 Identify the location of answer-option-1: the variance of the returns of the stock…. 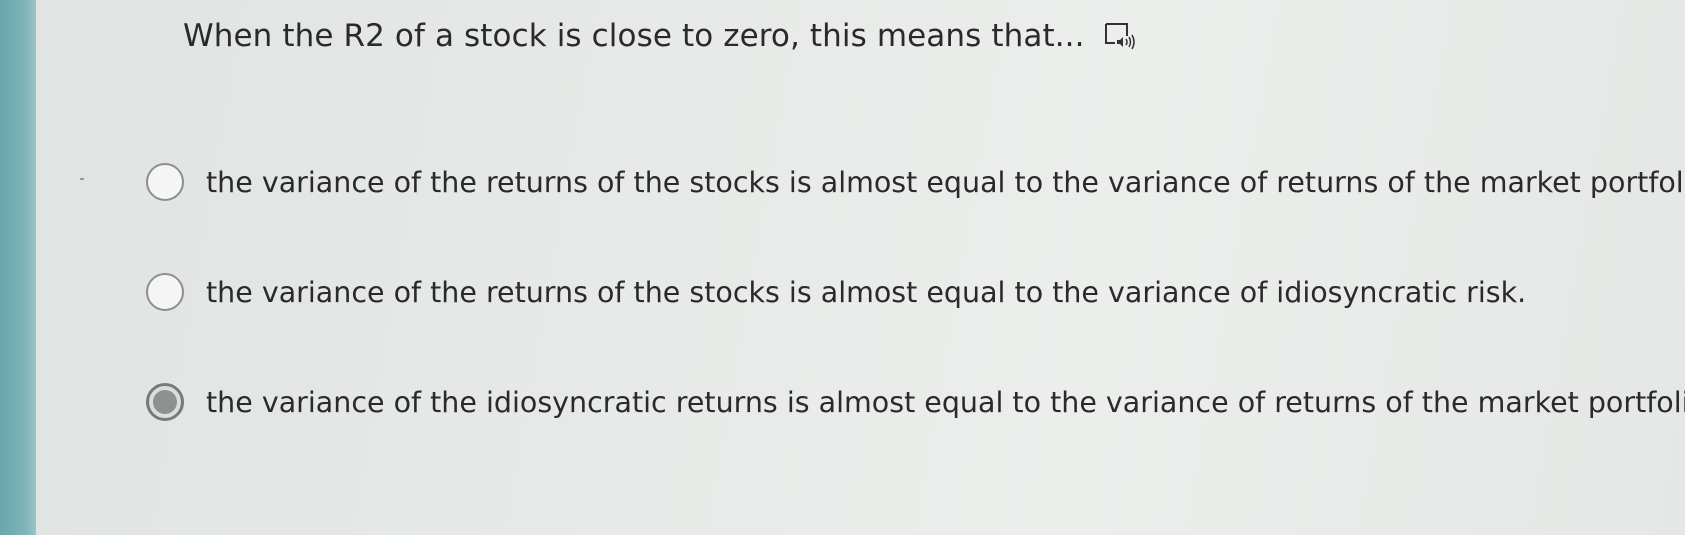
(915, 182).